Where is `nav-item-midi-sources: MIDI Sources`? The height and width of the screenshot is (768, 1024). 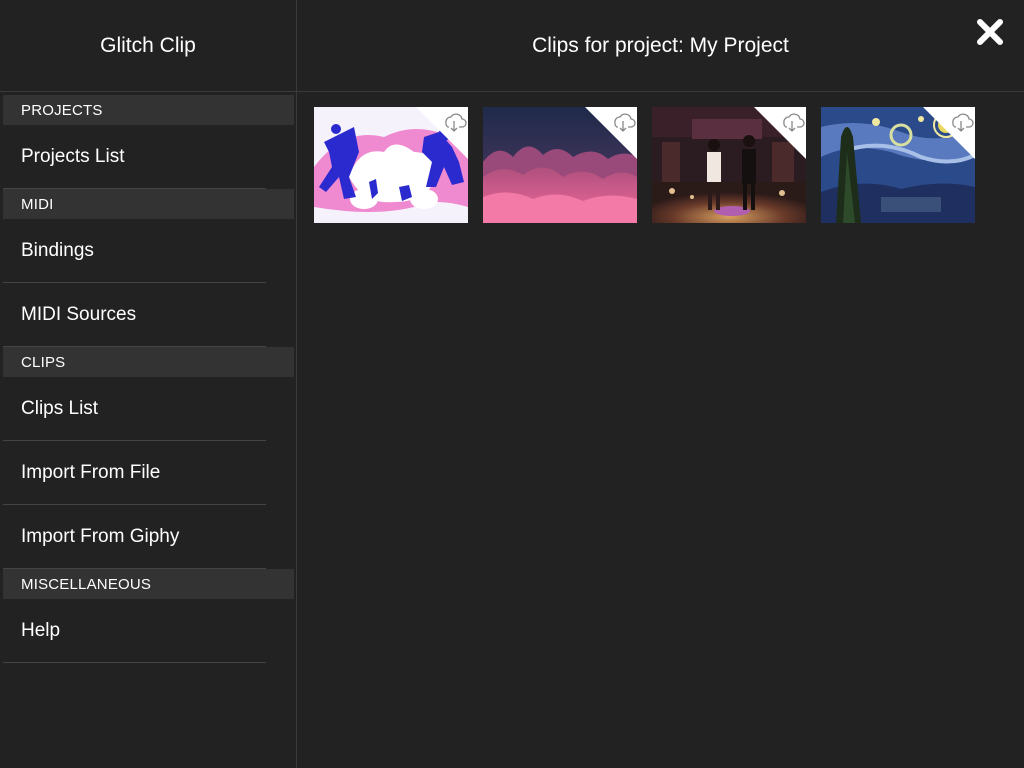
nav-item-midi-sources: MIDI Sources is located at coordinates (148, 315).